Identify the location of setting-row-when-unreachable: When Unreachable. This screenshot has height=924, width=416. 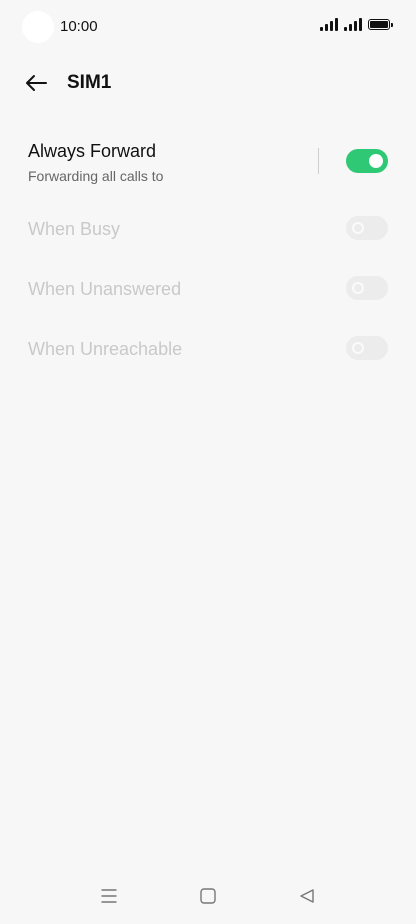
(208, 349).